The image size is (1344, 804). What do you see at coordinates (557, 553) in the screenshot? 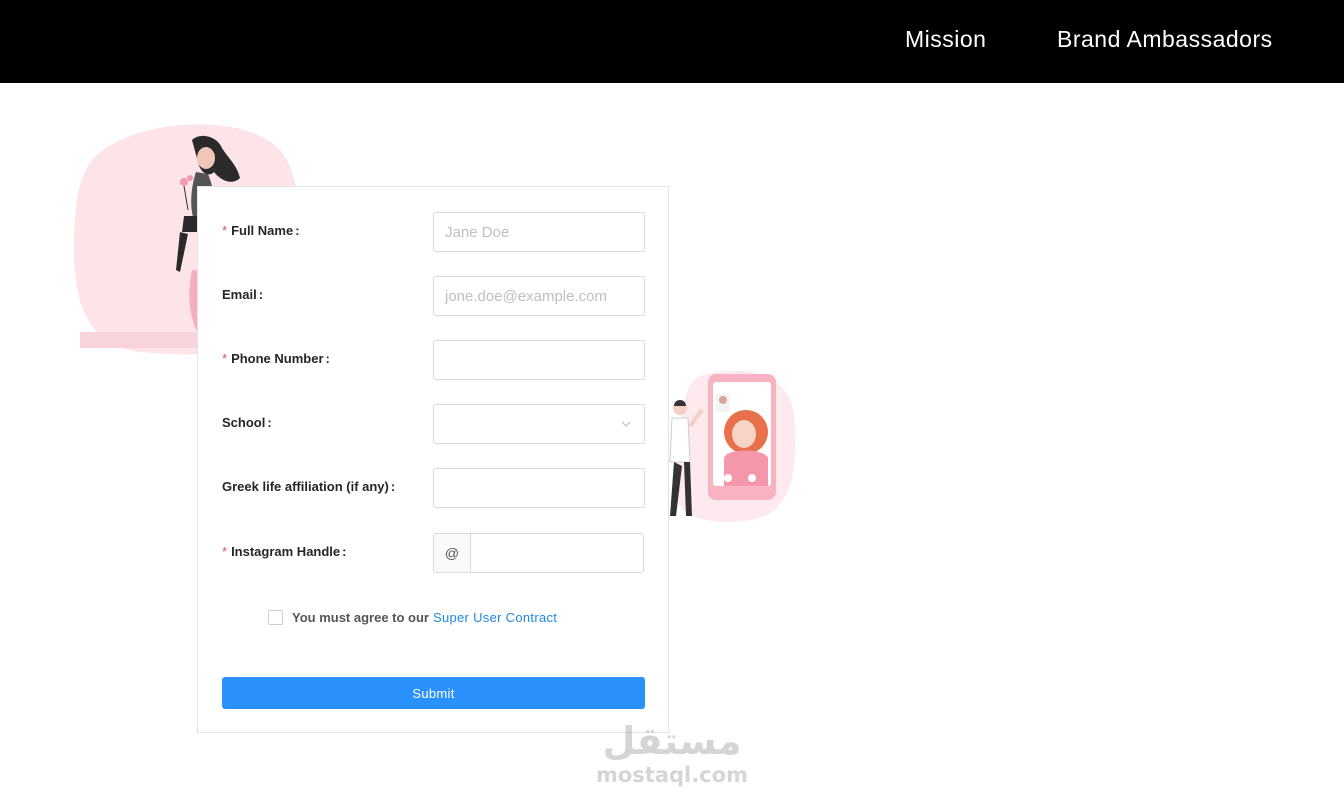
I see `instagram-handle-input` at bounding box center [557, 553].